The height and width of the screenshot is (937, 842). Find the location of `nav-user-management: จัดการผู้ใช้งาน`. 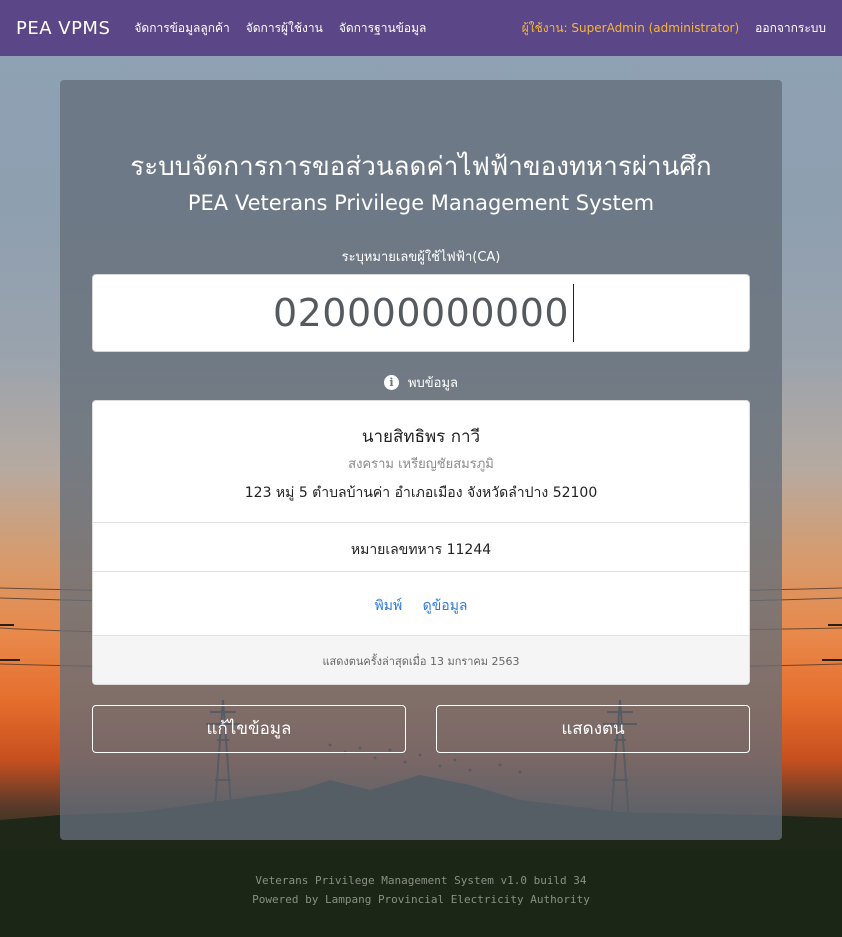

nav-user-management: จัดการผู้ใช้งาน is located at coordinates (284, 28).